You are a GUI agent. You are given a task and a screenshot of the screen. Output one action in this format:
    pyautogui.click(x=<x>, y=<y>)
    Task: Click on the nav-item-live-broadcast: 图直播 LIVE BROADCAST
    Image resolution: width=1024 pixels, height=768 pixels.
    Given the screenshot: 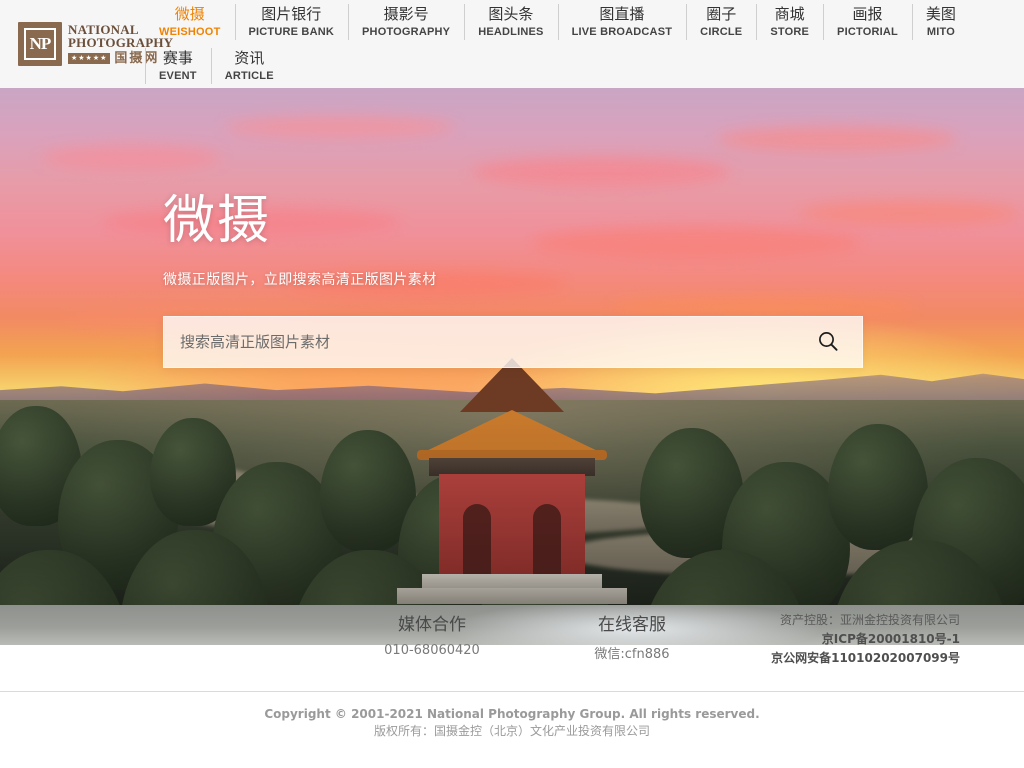 What is the action you would take?
    pyautogui.click(x=622, y=22)
    